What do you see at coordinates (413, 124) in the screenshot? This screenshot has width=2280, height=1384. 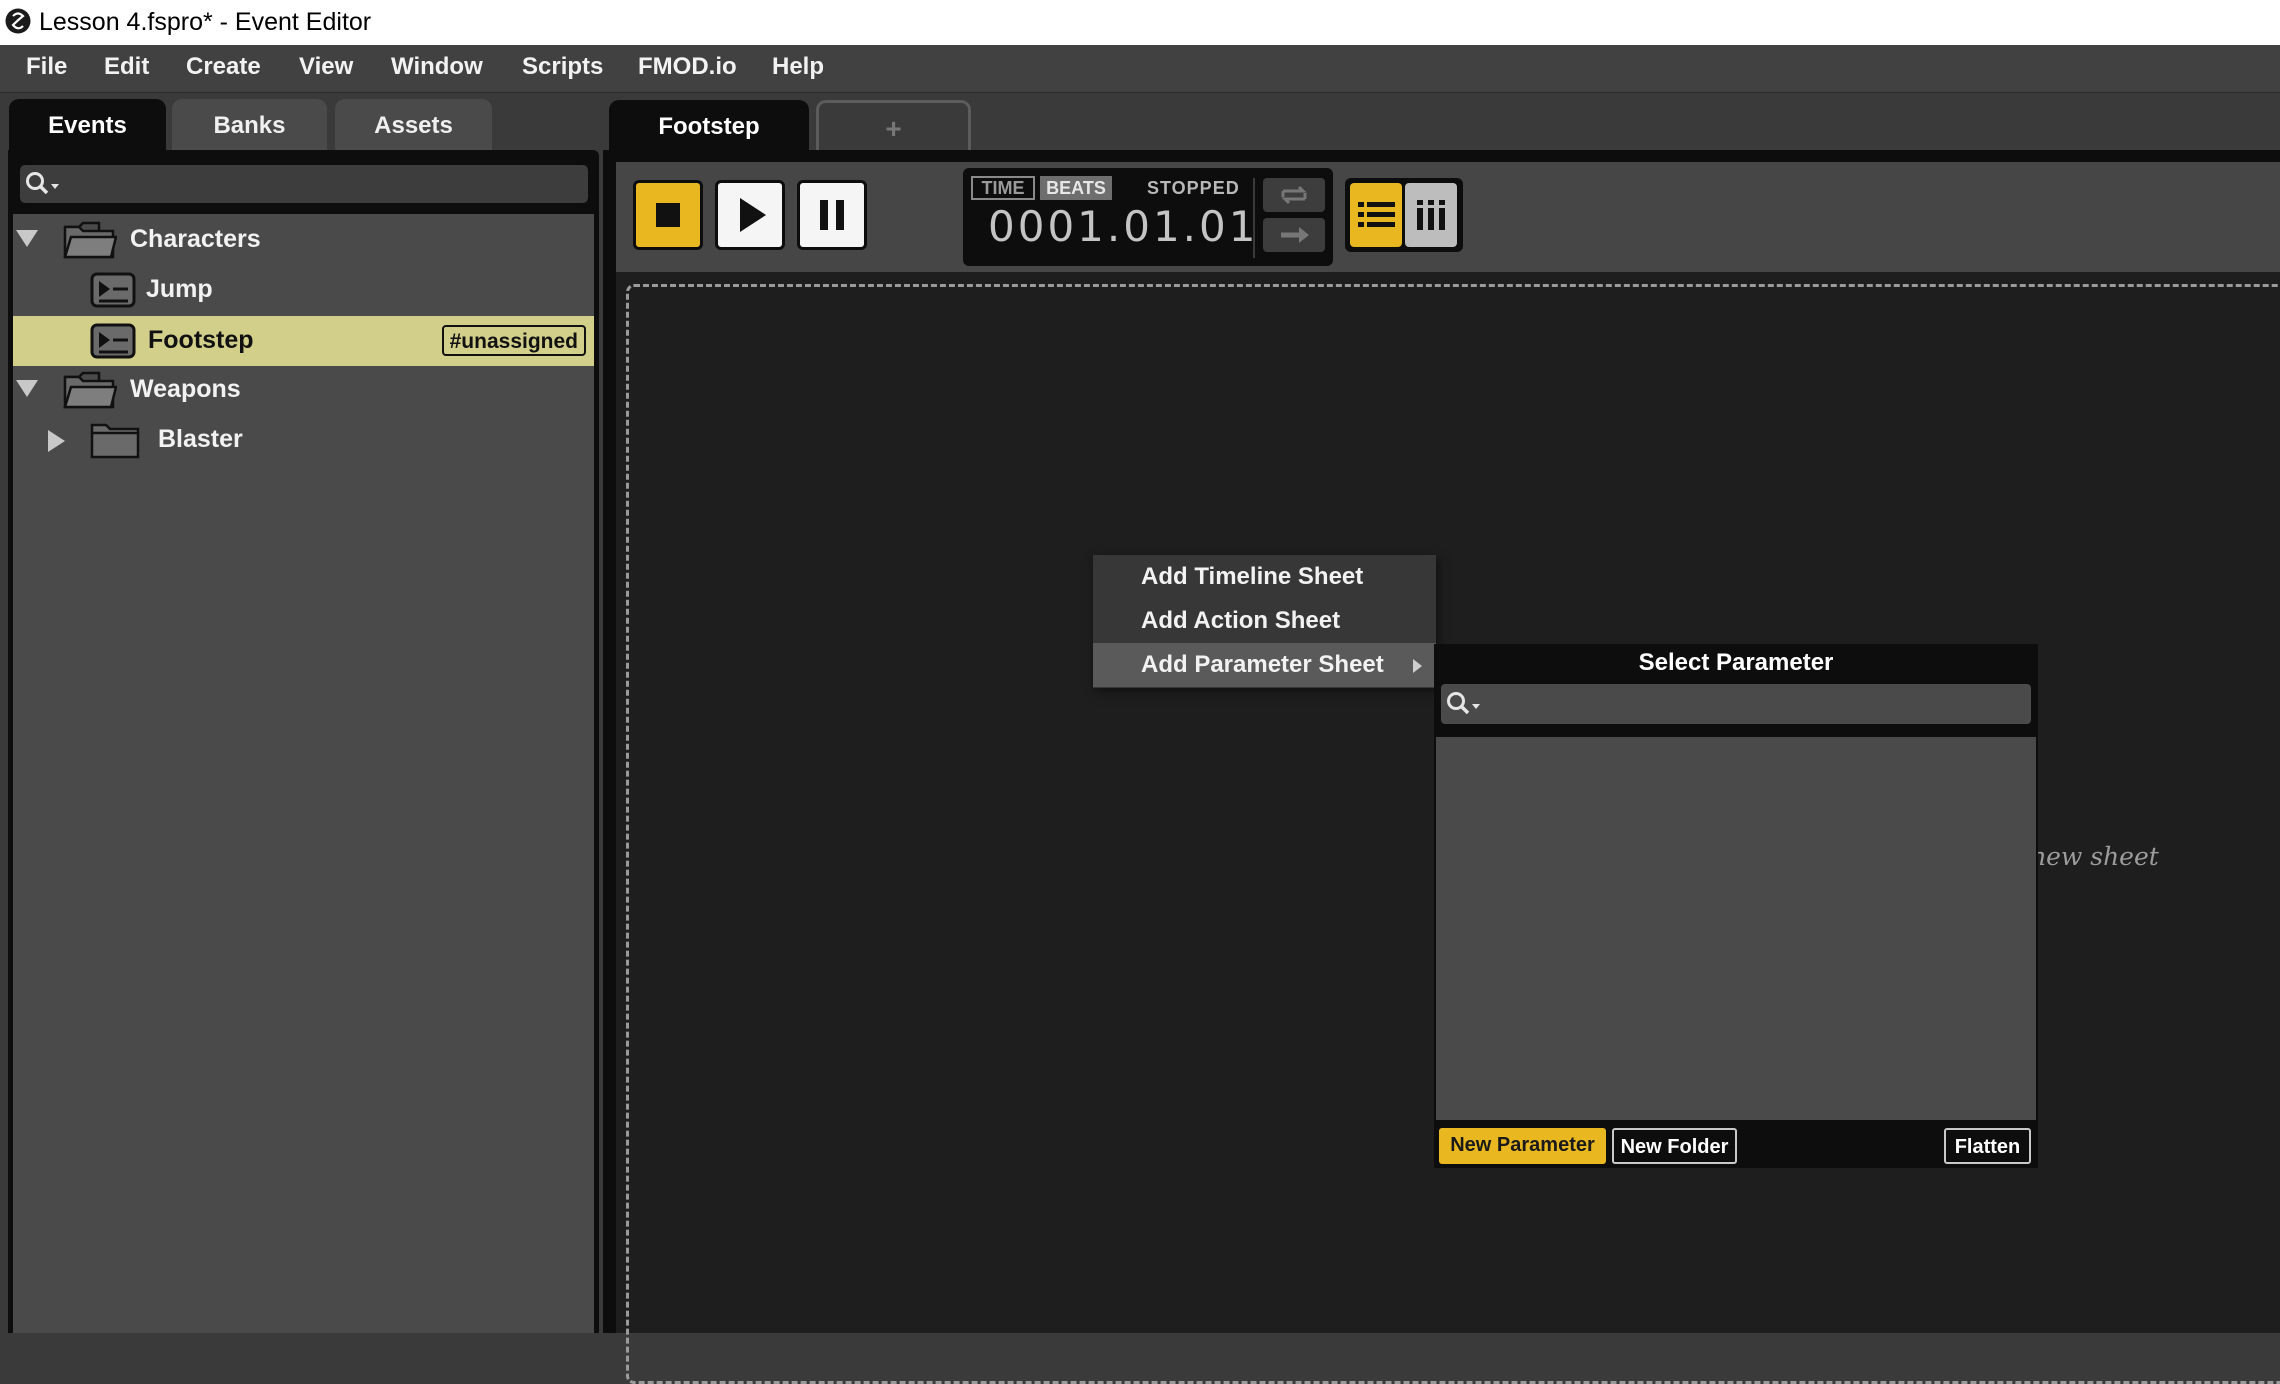 I see `tab-assets: Assets` at bounding box center [413, 124].